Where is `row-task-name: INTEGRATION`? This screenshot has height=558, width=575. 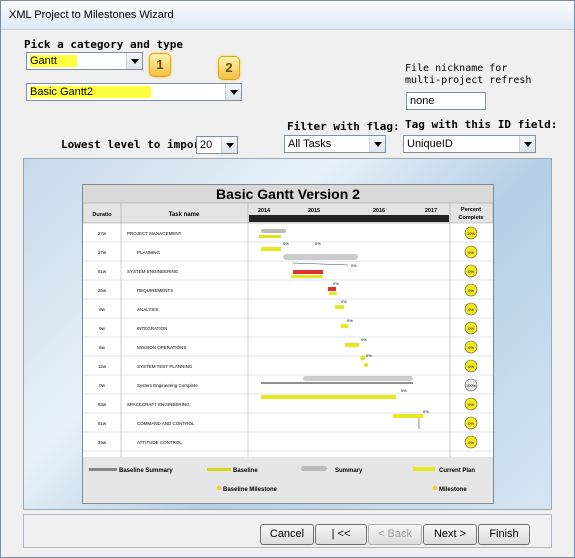 row-task-name: INTEGRATION is located at coordinates (152, 328).